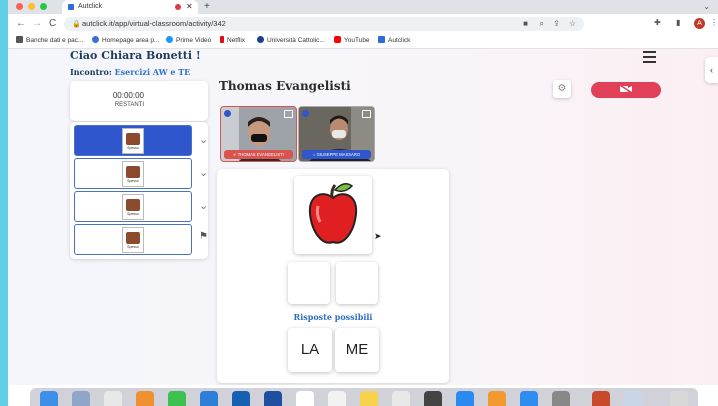 This screenshot has height=406, width=718. I want to click on zoom-icon: ⌕, so click(542, 24).